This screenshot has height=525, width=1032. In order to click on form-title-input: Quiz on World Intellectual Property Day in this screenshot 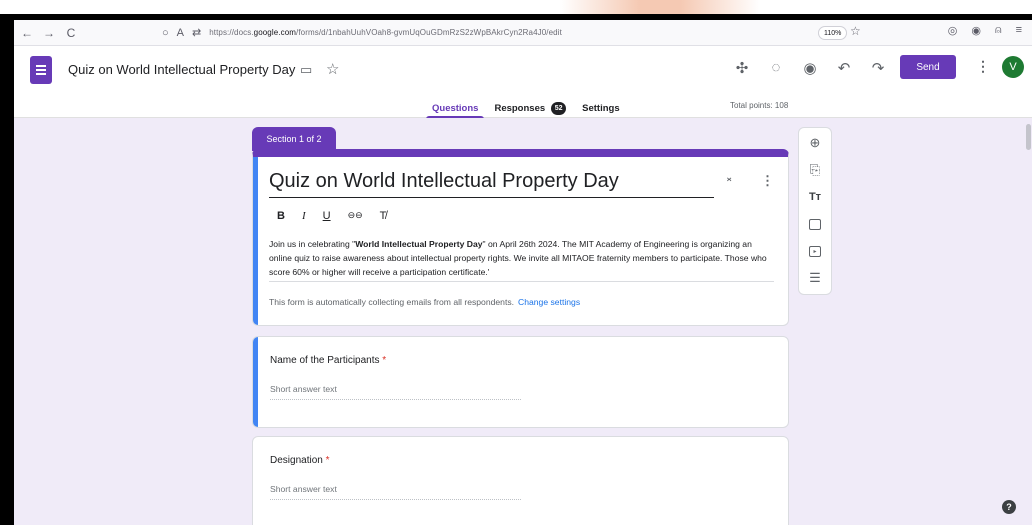, I will do `click(491, 184)`.